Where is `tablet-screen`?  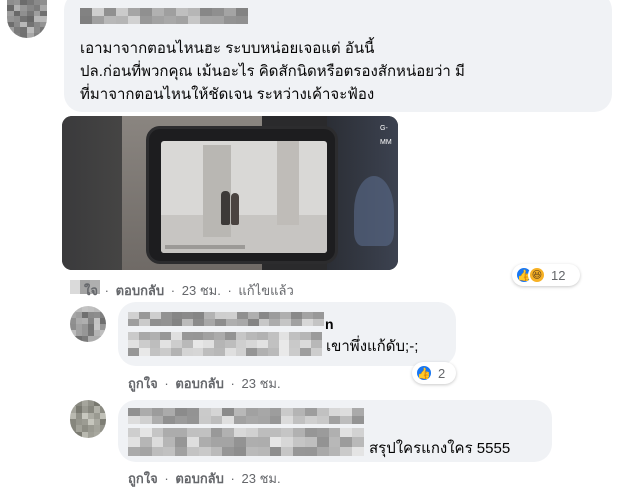 tablet-screen is located at coordinates (244, 197).